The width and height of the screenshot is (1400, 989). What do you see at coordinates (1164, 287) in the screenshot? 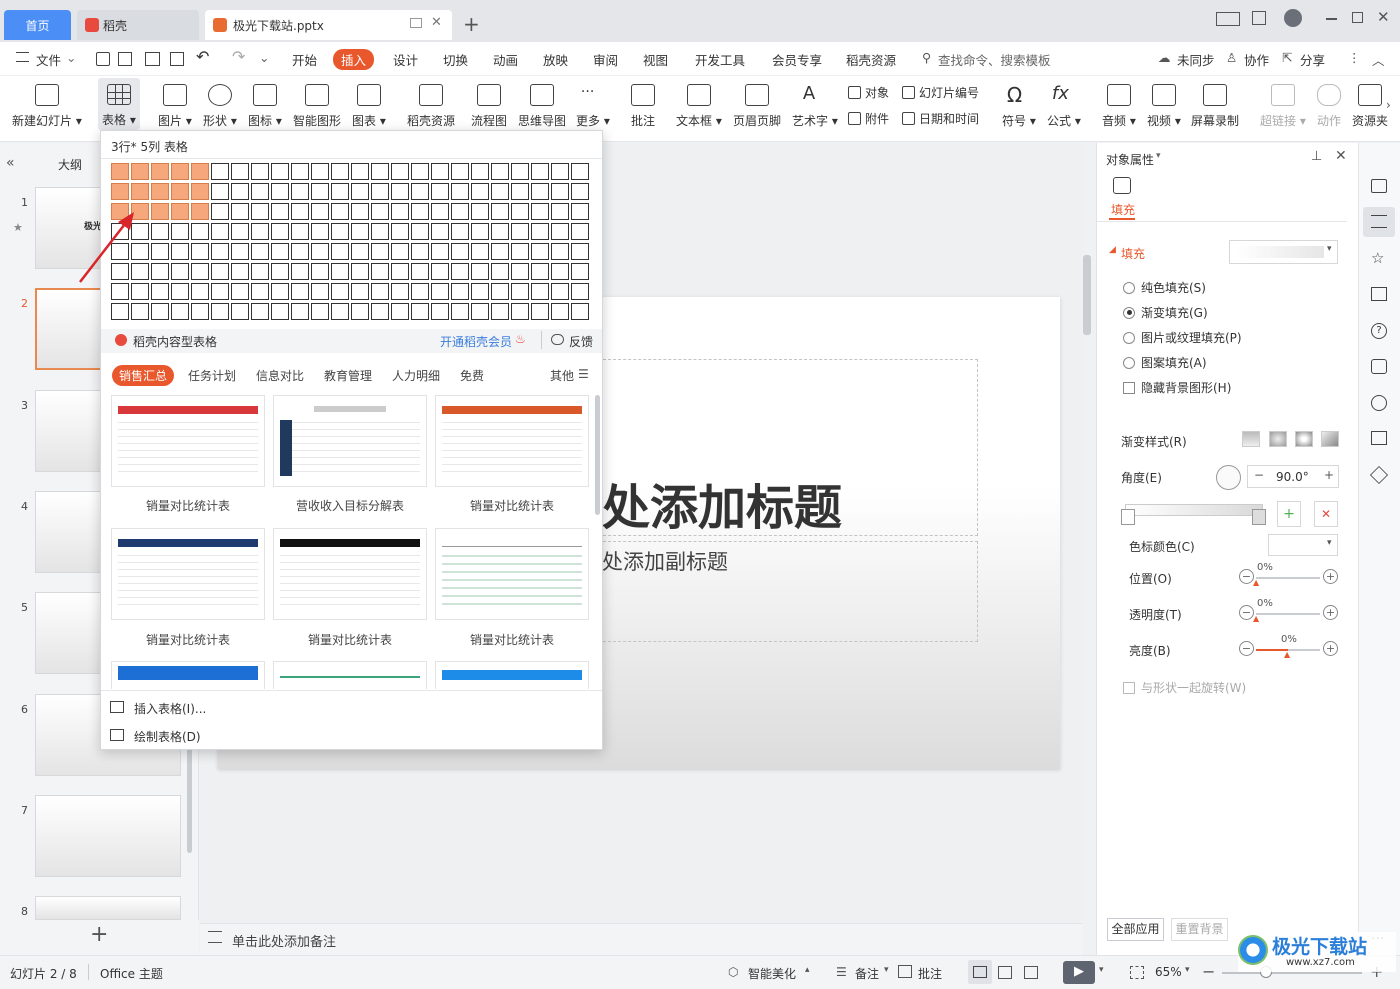
I see `solid-fill-radio: 纯色填充(S)` at bounding box center [1164, 287].